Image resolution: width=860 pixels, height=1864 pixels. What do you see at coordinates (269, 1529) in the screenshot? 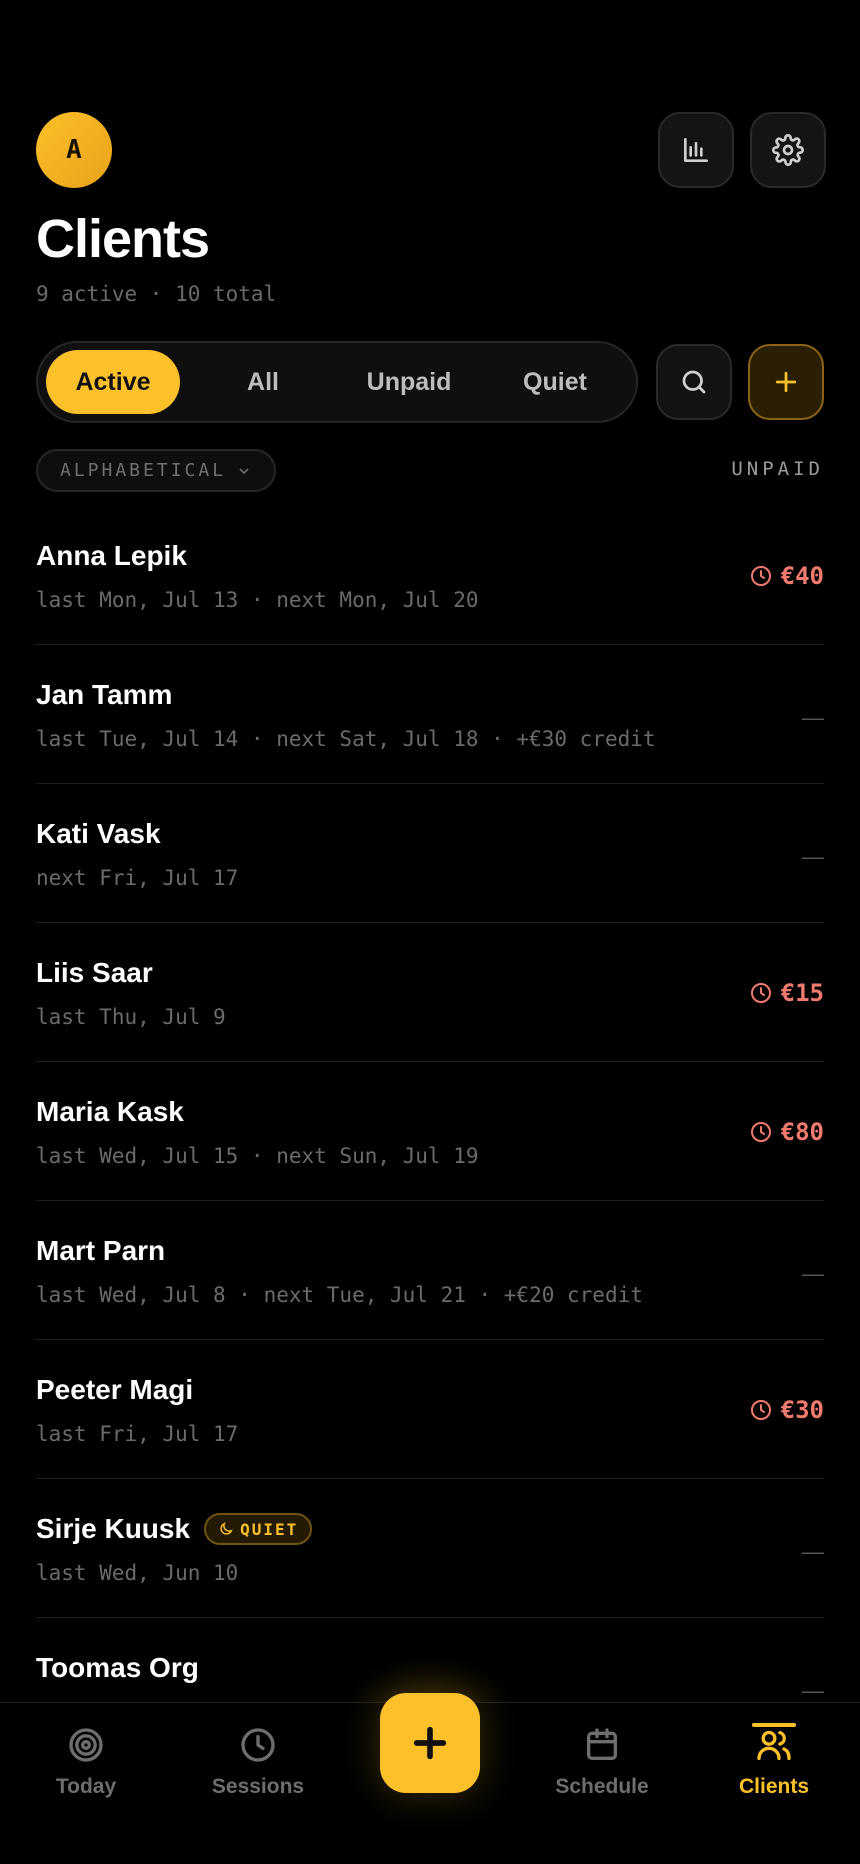
I see `quiet-badge-label: QUIET` at bounding box center [269, 1529].